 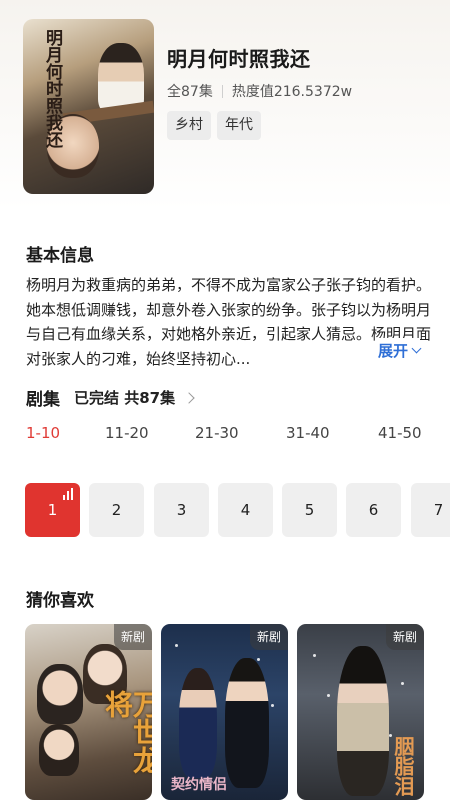 What do you see at coordinates (416, 348) in the screenshot?
I see `chevron-down-icon` at bounding box center [416, 348].